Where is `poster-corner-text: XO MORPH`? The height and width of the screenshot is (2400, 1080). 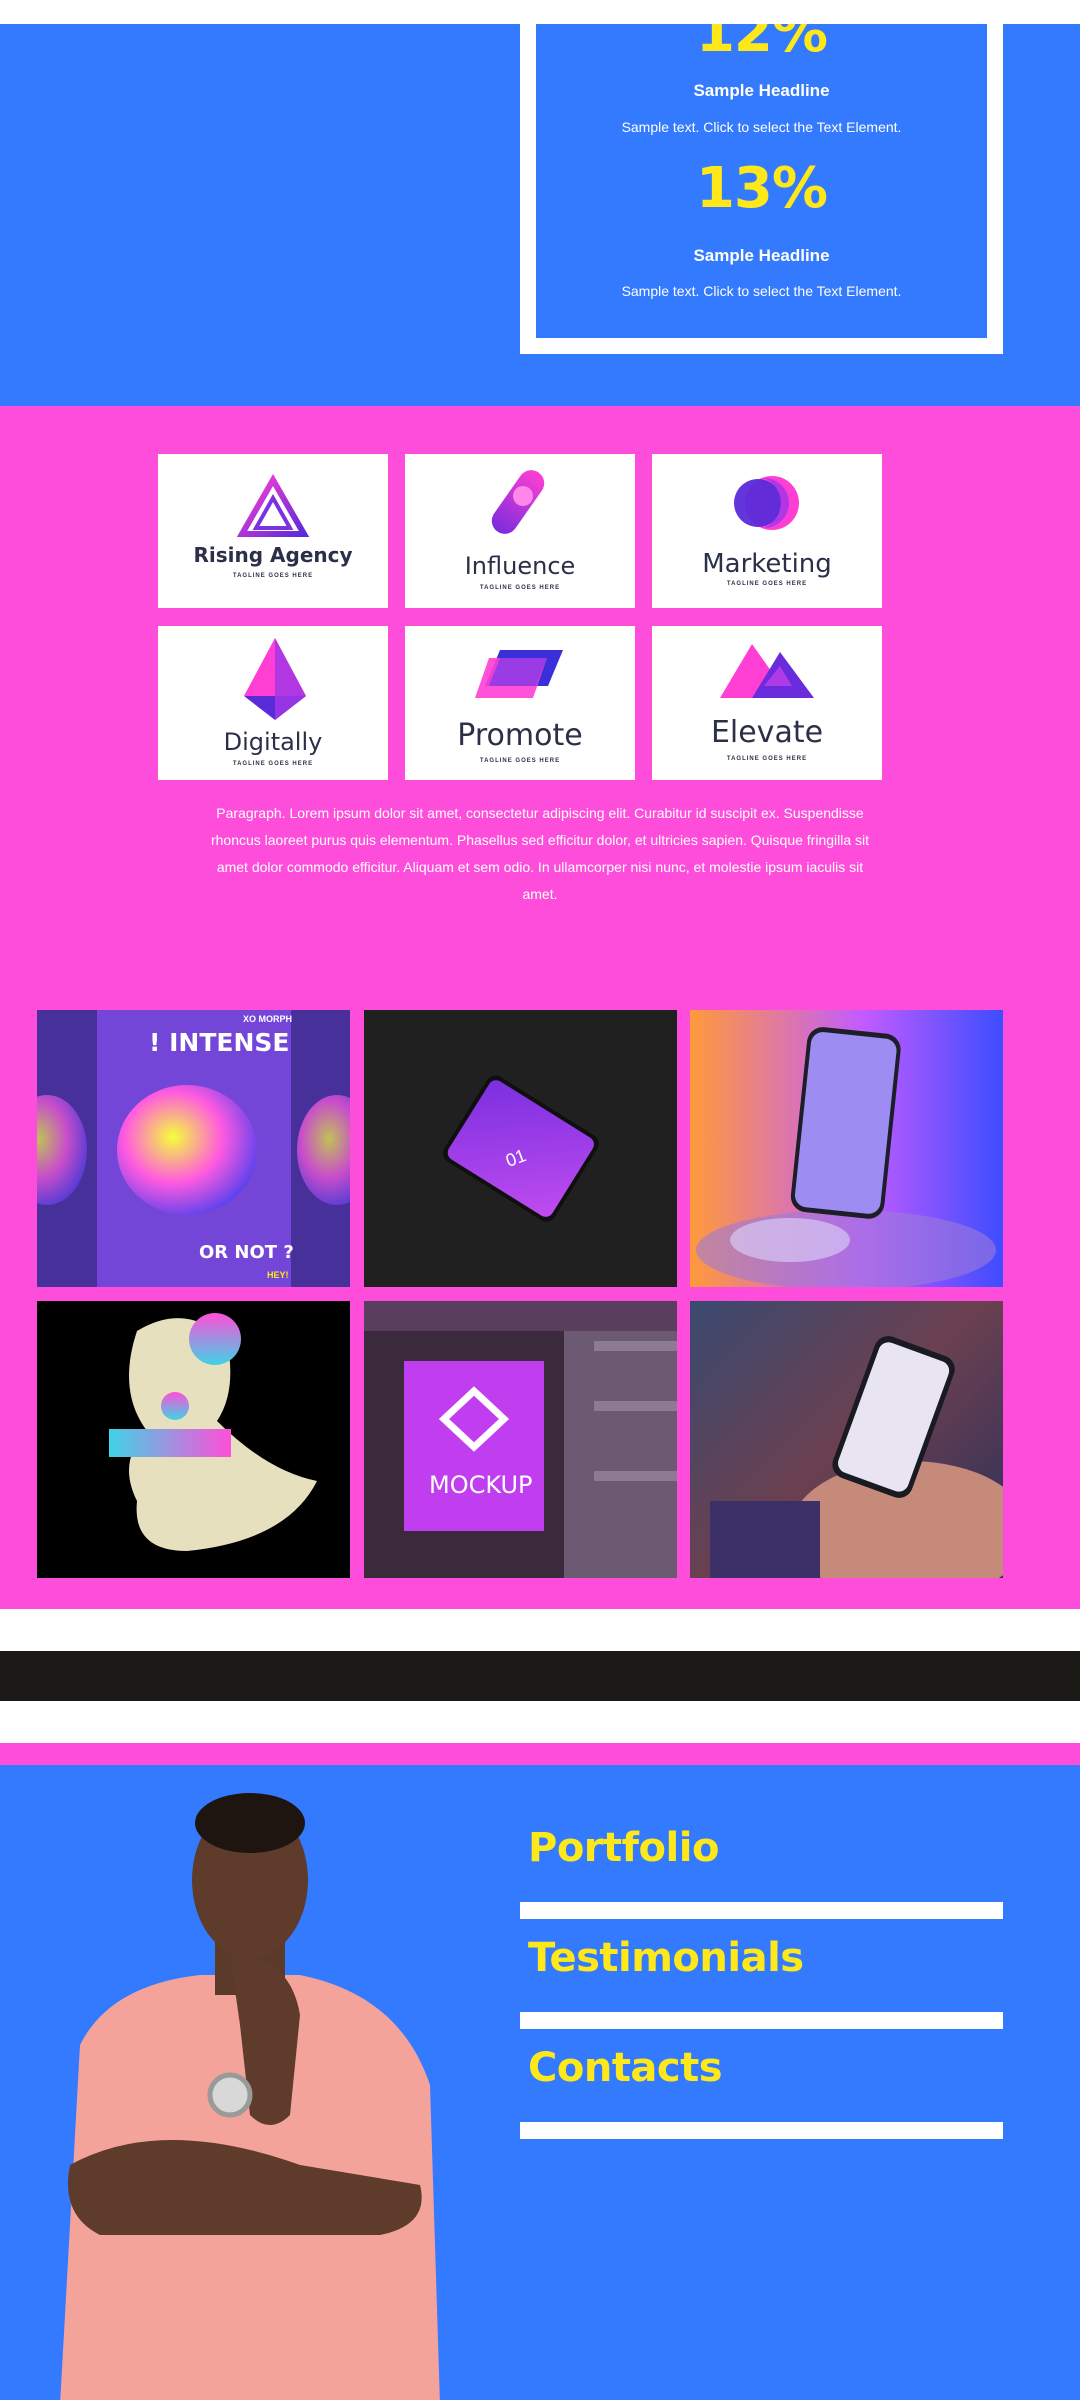
poster-corner-text: XO MORPH is located at coordinates (268, 1019).